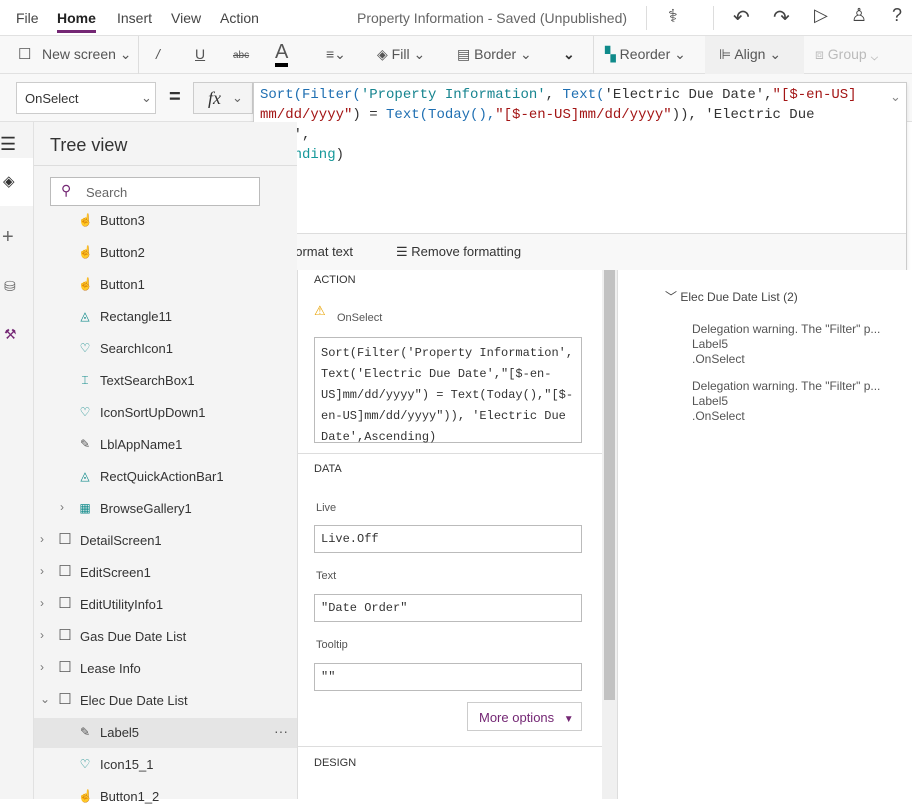  I want to click on live-field: Live.Off, so click(448, 539).